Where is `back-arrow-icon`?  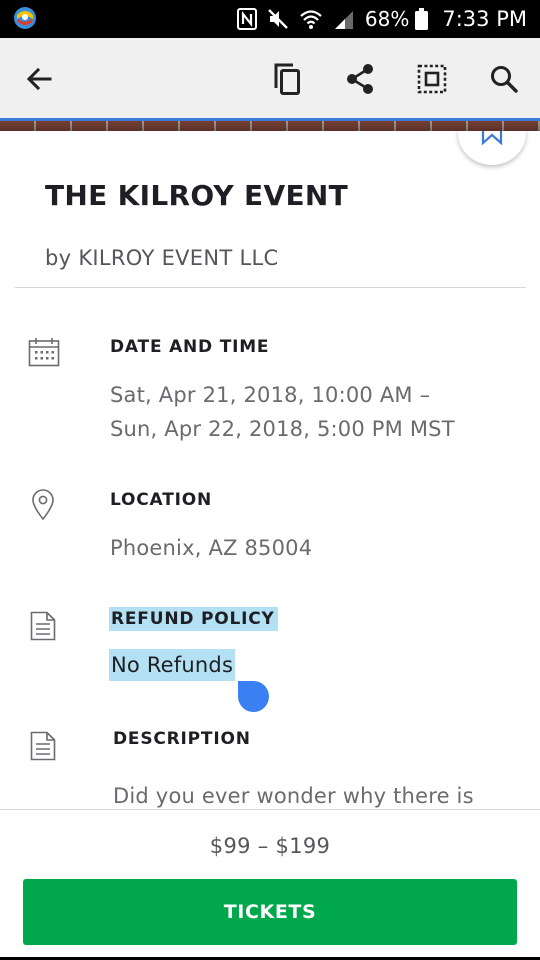
back-arrow-icon is located at coordinates (39, 79).